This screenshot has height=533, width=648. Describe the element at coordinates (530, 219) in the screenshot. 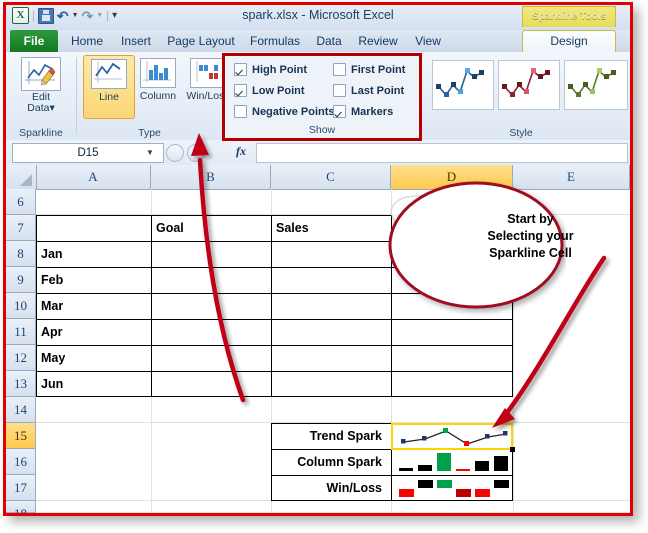

I see `callout-line-1: Start by` at that location.